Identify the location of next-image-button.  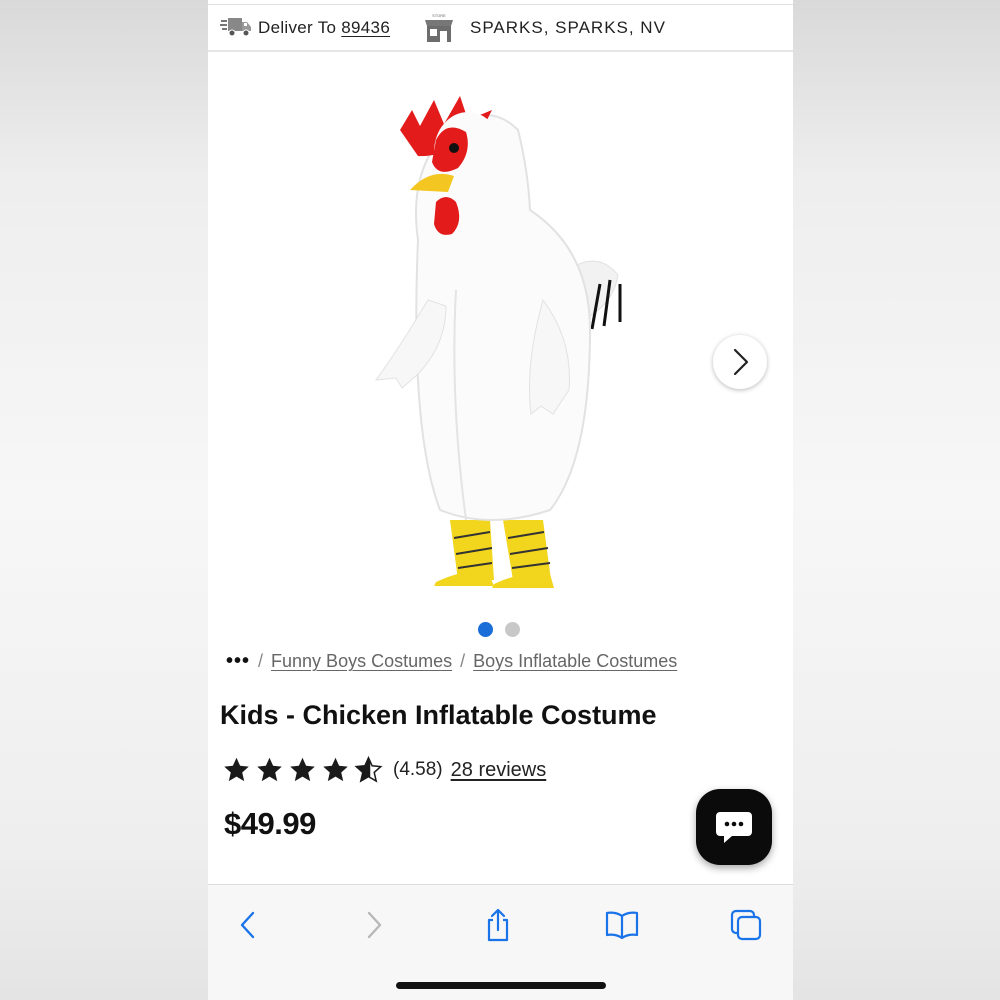
(740, 362).